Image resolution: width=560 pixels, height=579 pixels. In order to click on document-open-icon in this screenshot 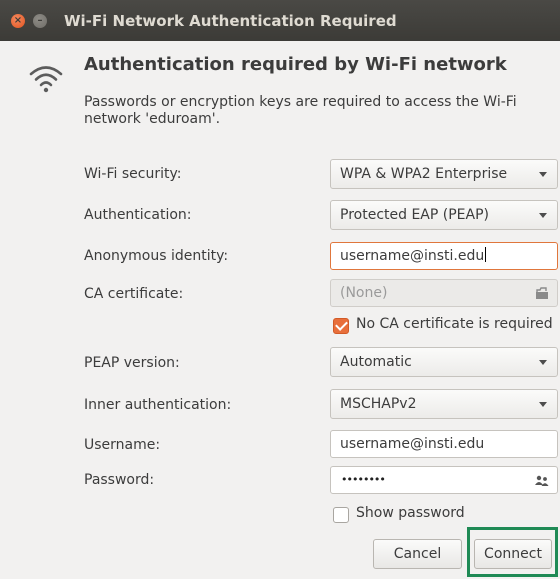, I will do `click(542, 293)`.